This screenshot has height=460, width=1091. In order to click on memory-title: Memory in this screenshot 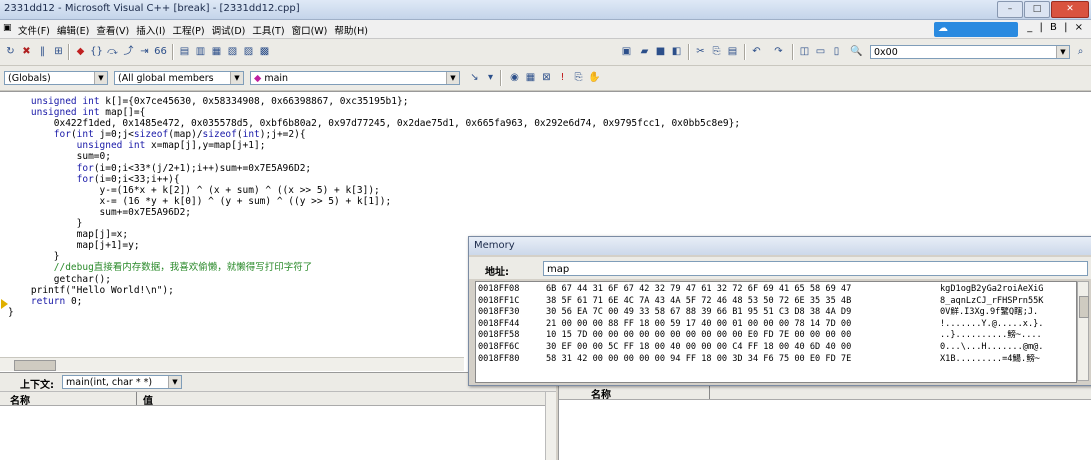, I will do `click(494, 245)`.